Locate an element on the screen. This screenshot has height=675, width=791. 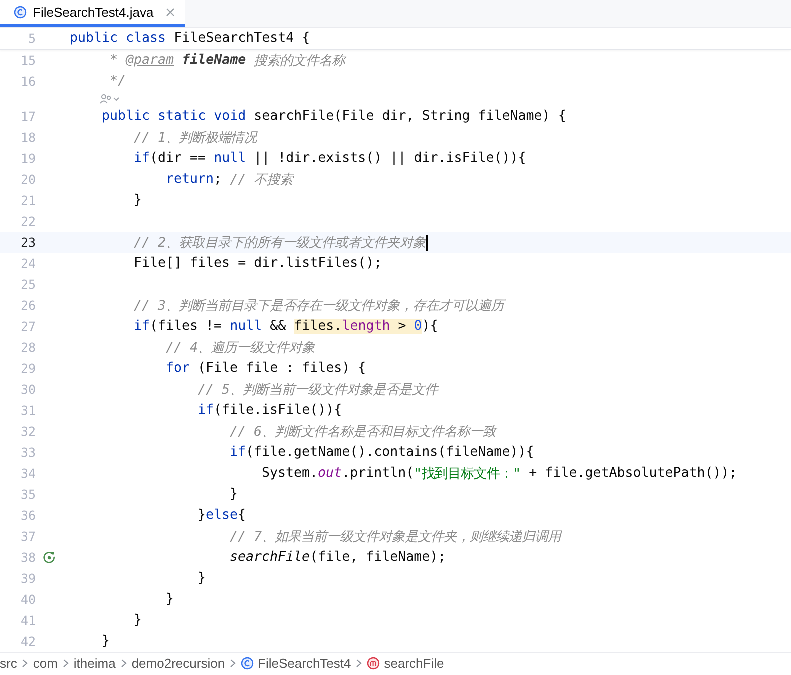
line-number: 41 is located at coordinates (28, 620).